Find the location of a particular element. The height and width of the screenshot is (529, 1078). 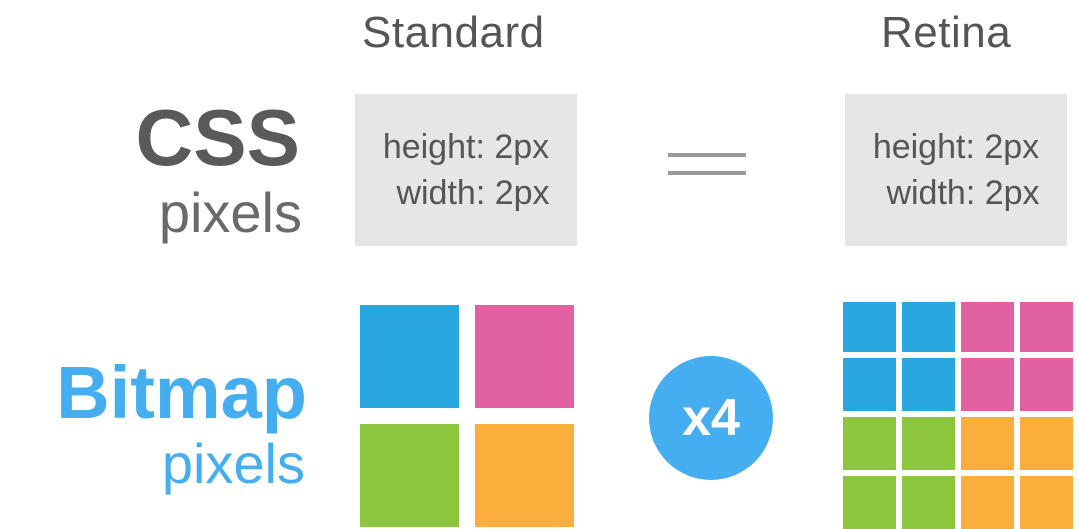

standard-height-text: height: 2px is located at coordinates (466, 147).